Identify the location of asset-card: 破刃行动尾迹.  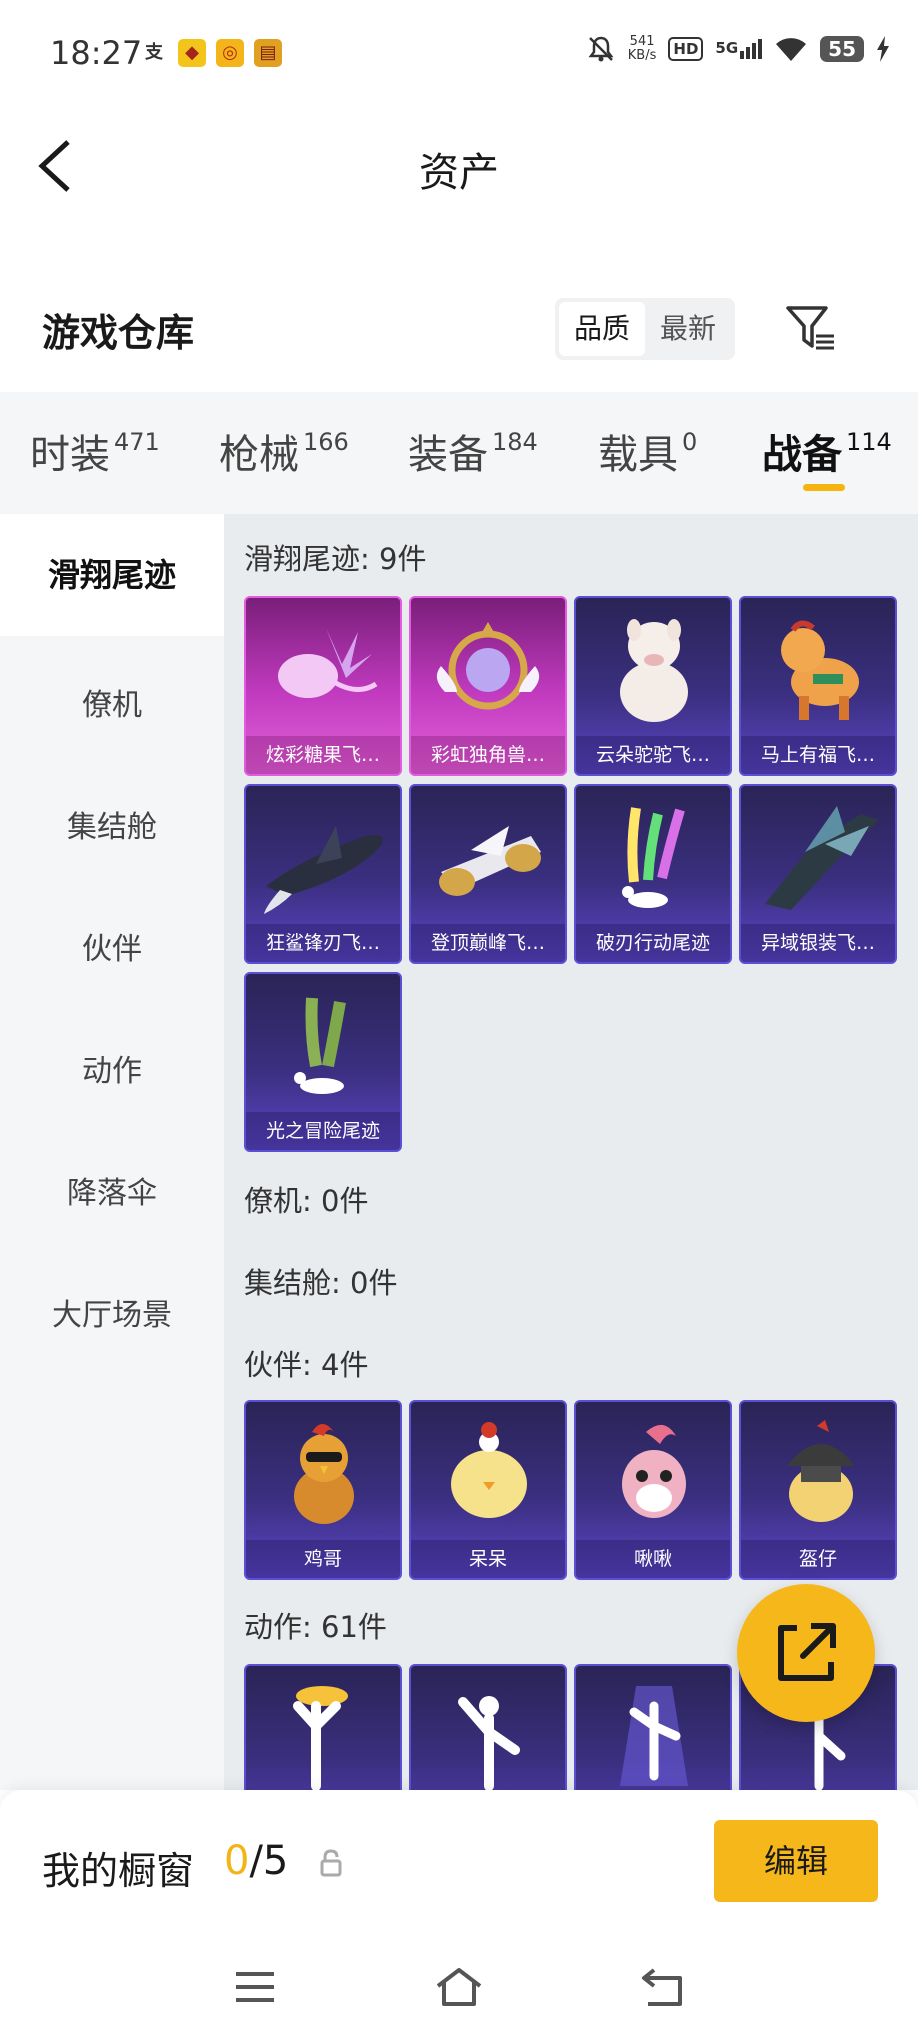
(653, 874).